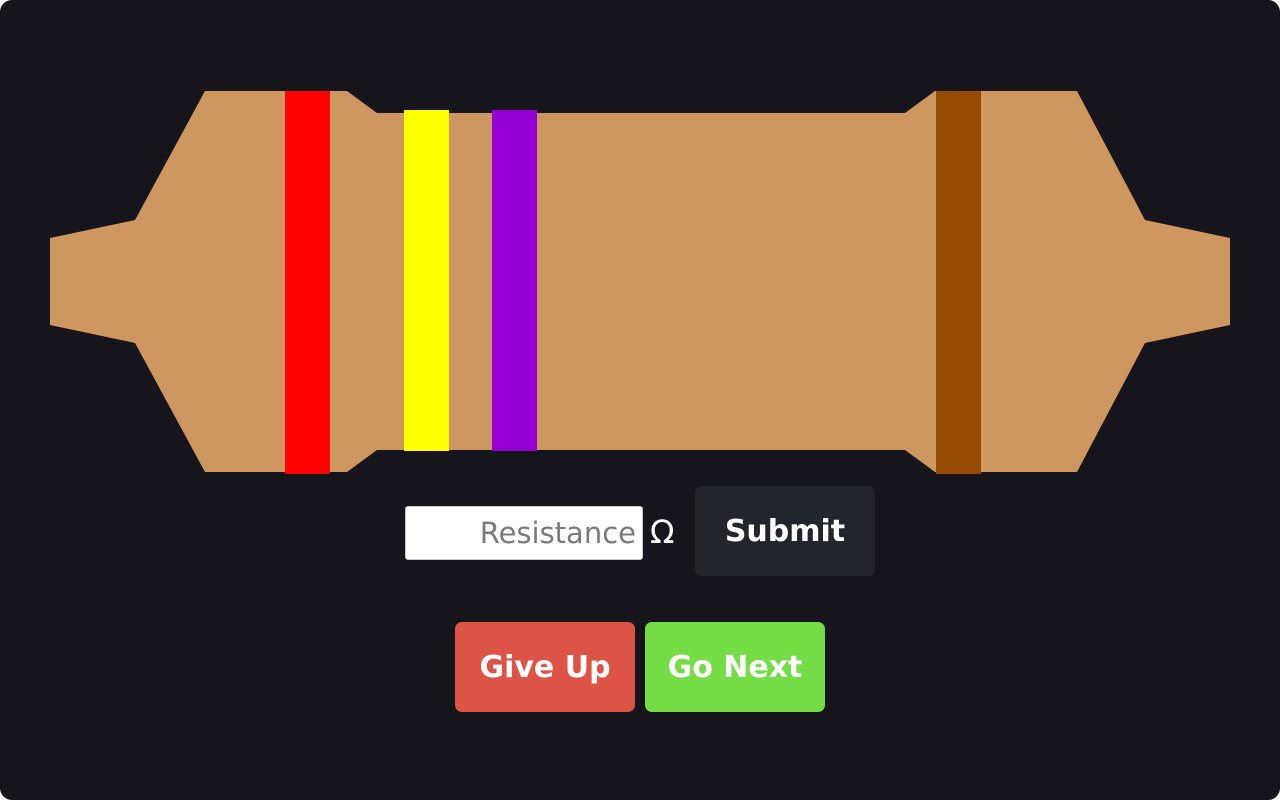 The image size is (1280, 800). I want to click on ohm-unit-label: Ω, so click(662, 532).